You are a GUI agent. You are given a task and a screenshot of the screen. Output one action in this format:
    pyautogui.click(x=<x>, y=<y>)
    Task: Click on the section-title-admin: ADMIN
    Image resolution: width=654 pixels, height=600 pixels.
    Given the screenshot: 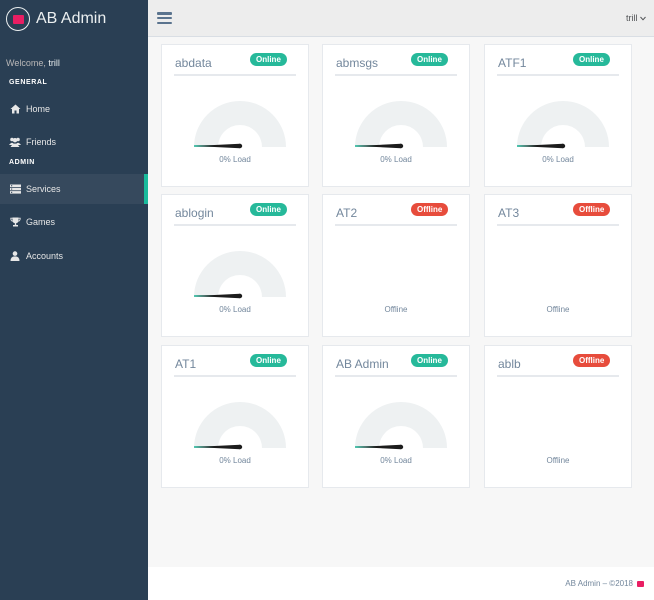 What is the action you would take?
    pyautogui.click(x=22, y=162)
    